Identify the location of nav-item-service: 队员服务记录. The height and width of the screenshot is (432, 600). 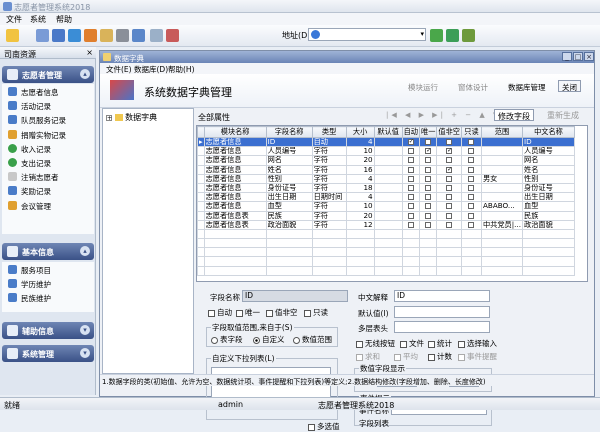
(48, 119).